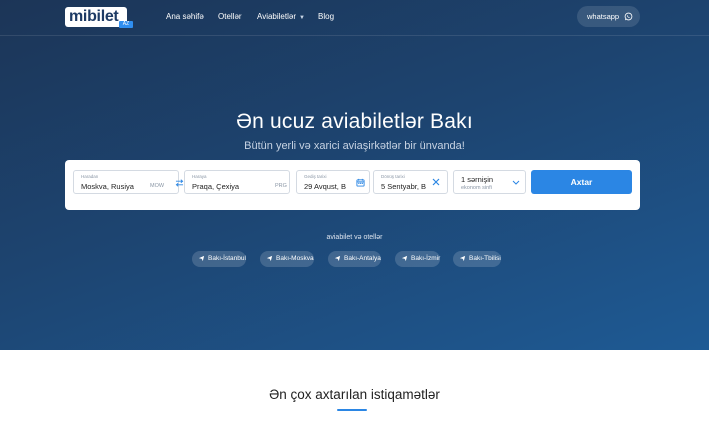 This screenshot has height=421, width=709. What do you see at coordinates (476, 188) in the screenshot?
I see `cabin-class: ekonom sinfi` at bounding box center [476, 188].